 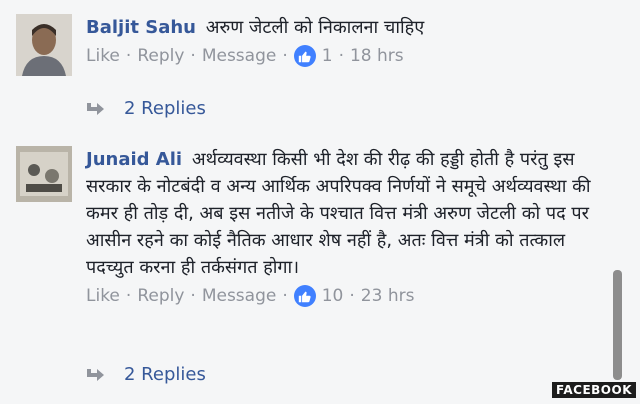 I want to click on like-count: 1, so click(x=327, y=56).